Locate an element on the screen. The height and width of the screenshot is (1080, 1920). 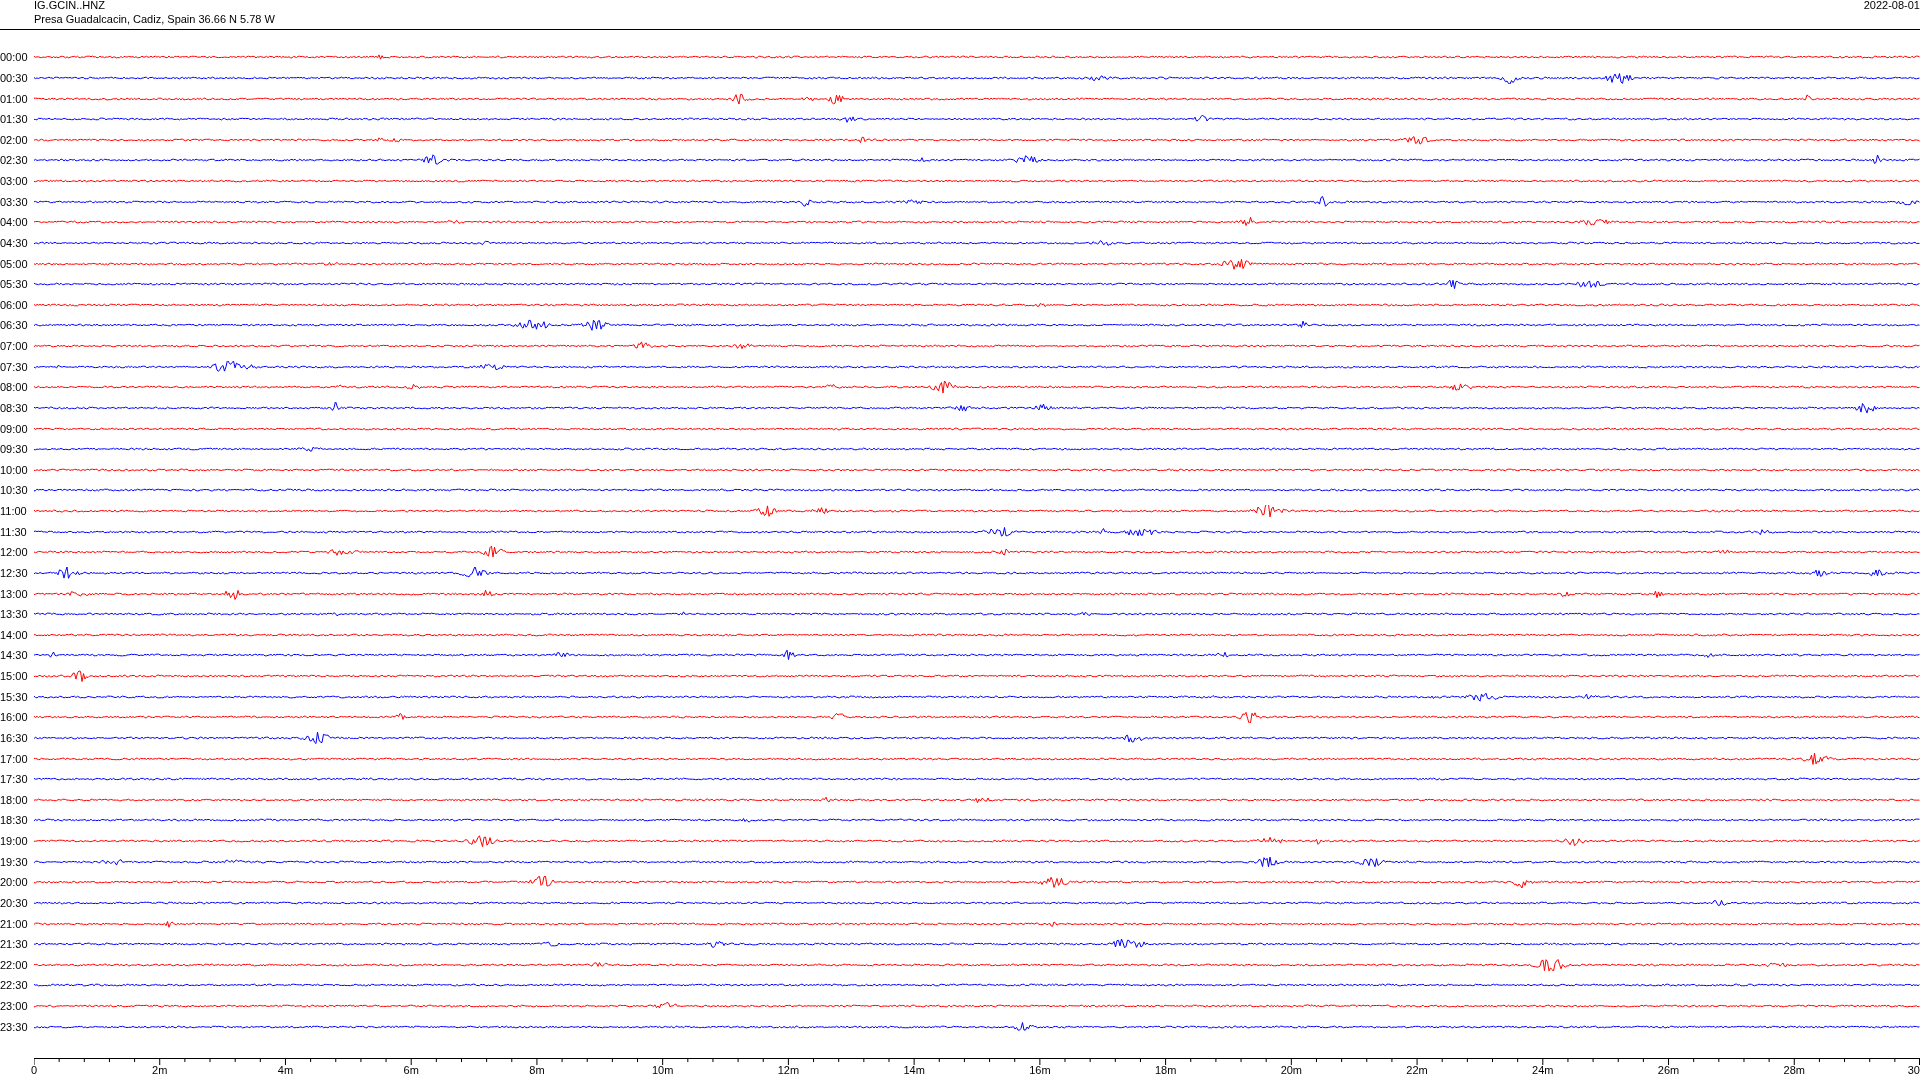
time-label: 16:30 is located at coordinates (14, 737).